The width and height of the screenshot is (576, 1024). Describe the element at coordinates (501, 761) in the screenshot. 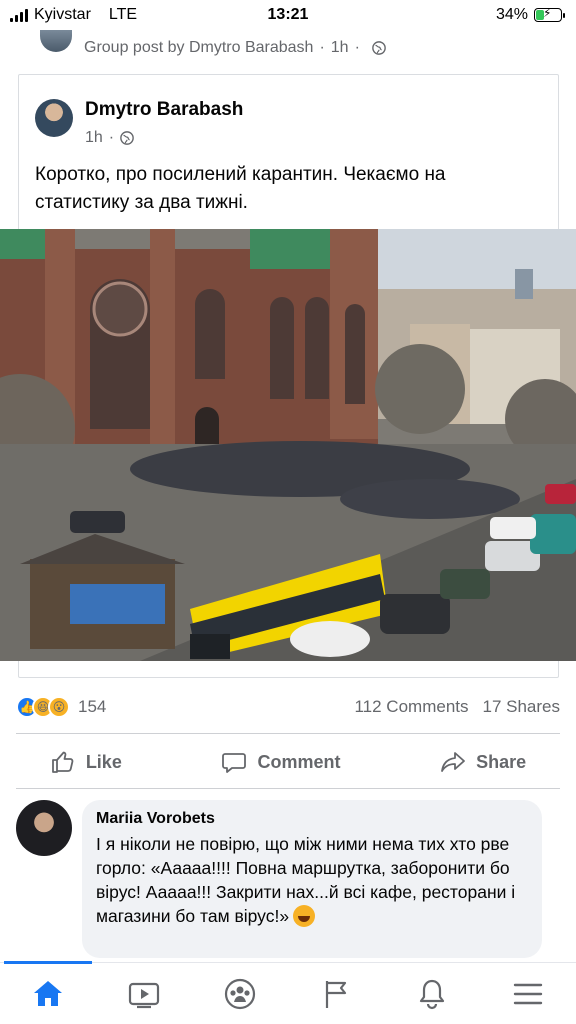

I see `share-label: Share` at that location.